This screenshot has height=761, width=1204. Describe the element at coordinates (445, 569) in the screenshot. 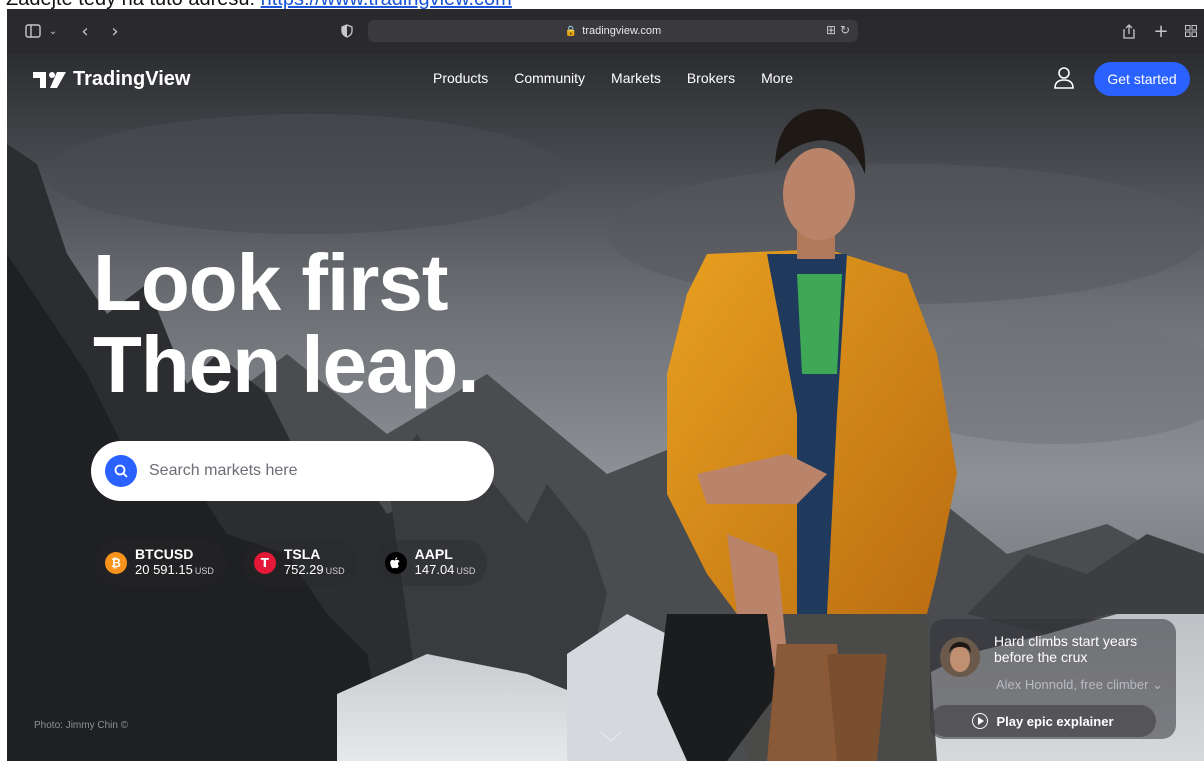

I see `ticker-price: 147.04 USD` at that location.